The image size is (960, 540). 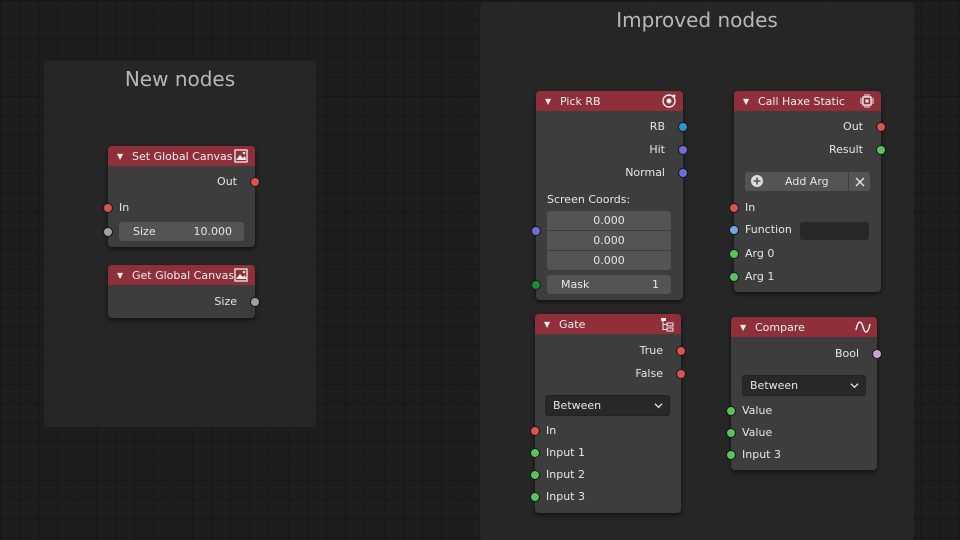 I want to click on frame-title-improved-nodes: Improved nodes, so click(x=697, y=20).